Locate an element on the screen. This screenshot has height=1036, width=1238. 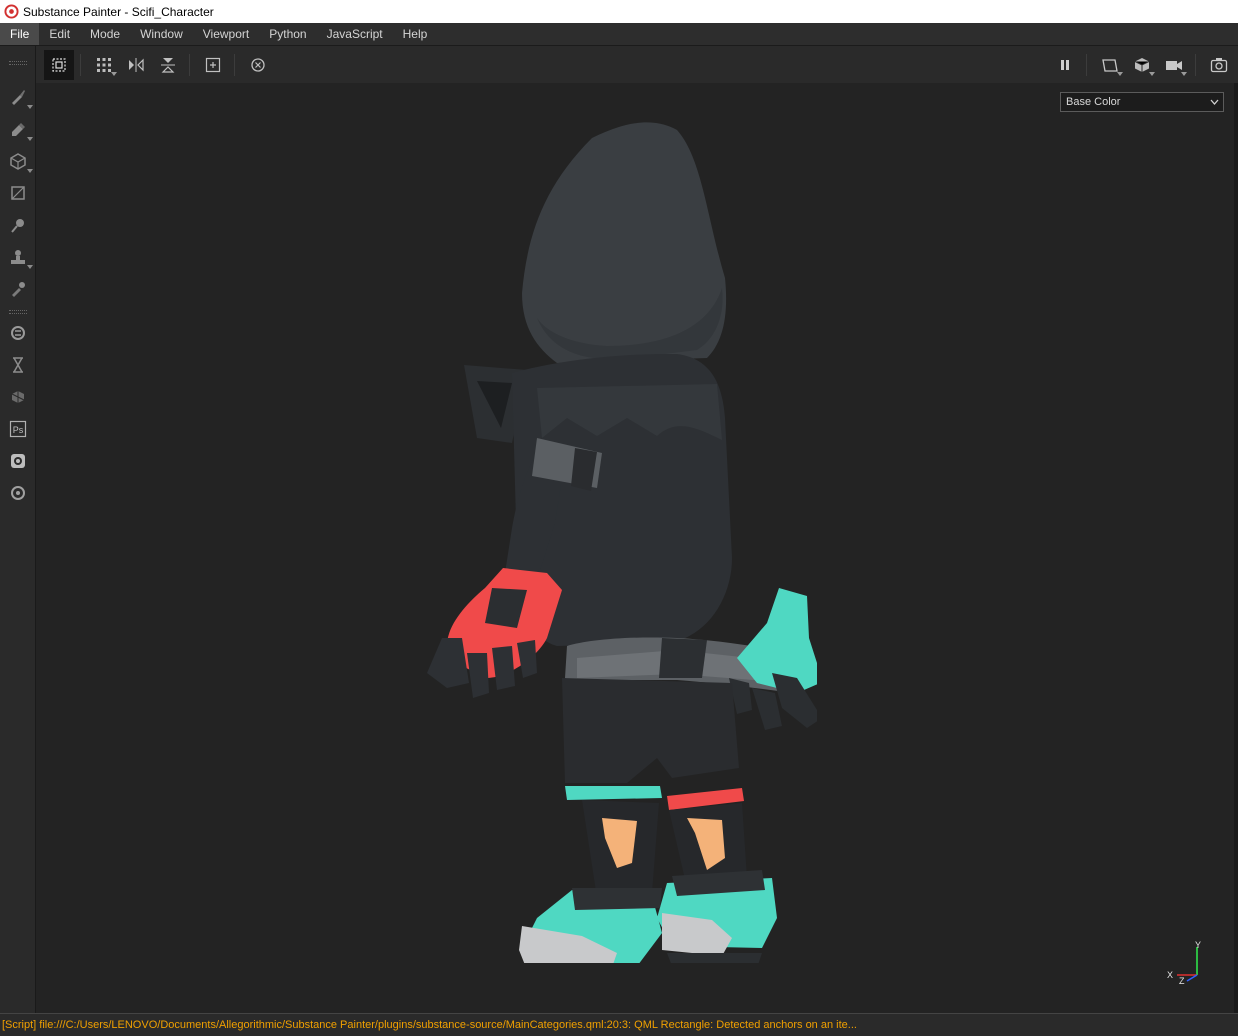
eraser-icon is located at coordinates (18, 129).